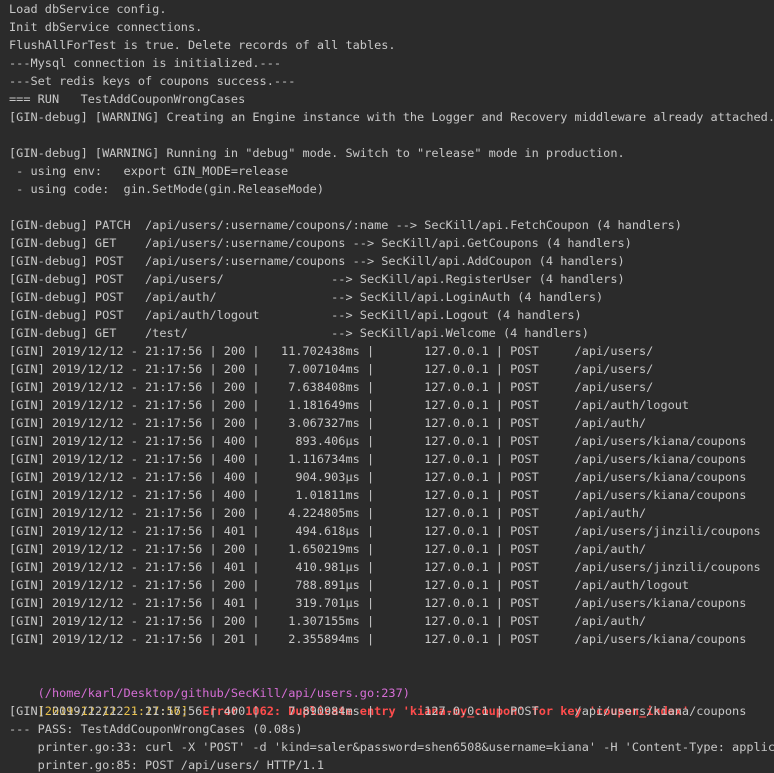 Image resolution: width=774 pixels, height=773 pixels. What do you see at coordinates (149, 171) in the screenshot?
I see `log-line: - using env: export GIN_MODE=release` at bounding box center [149, 171].